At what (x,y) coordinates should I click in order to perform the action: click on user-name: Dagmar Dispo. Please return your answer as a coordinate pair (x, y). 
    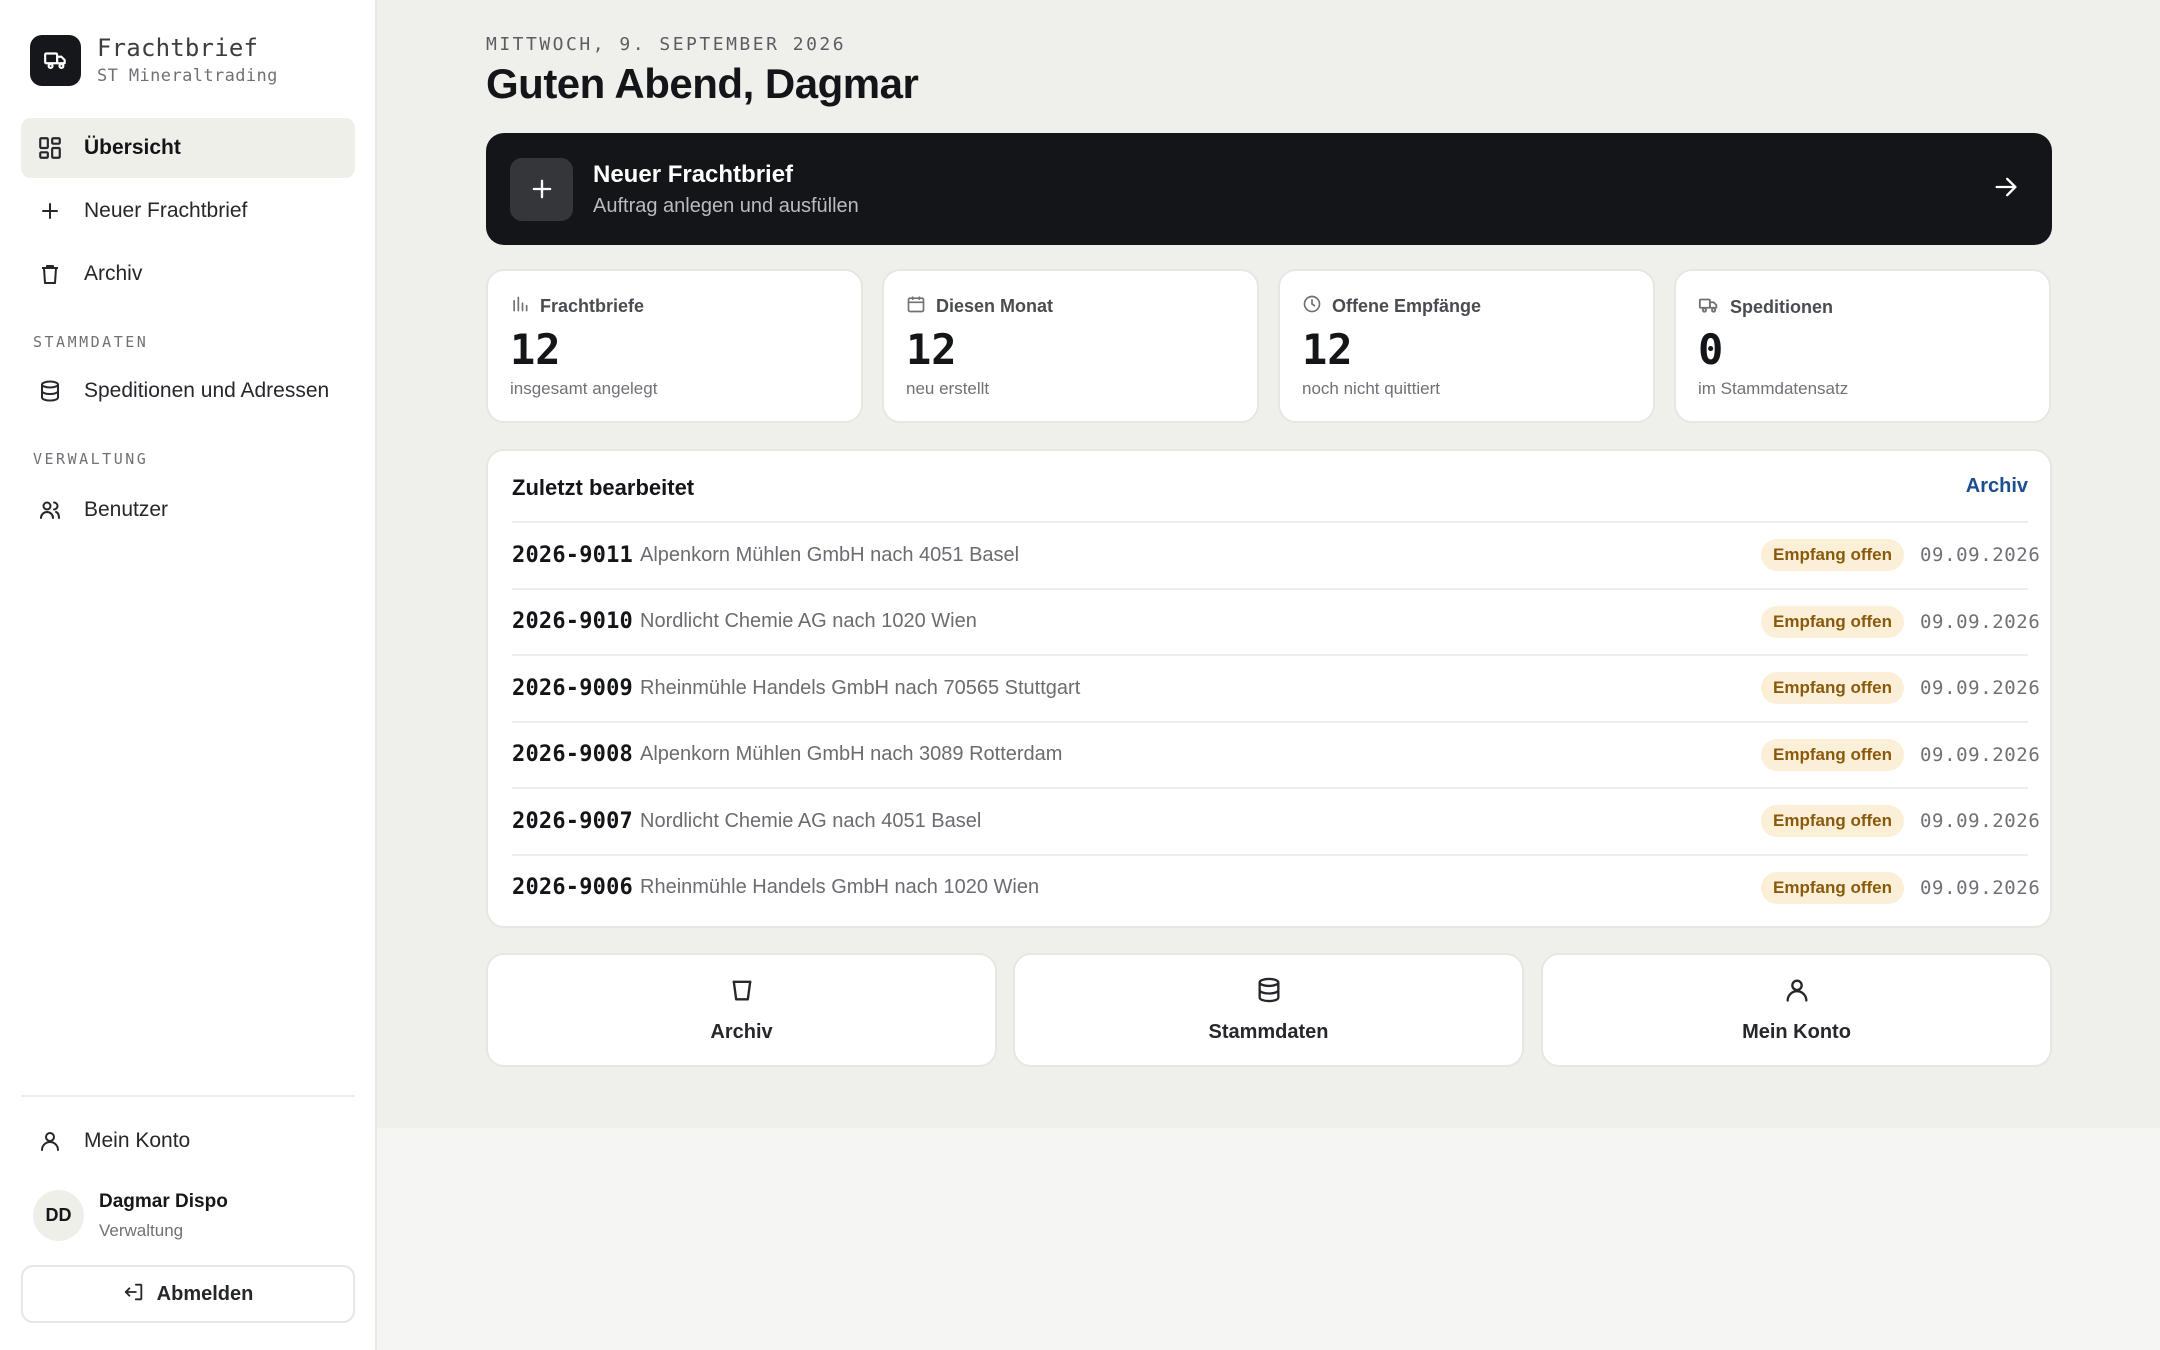
    Looking at the image, I should click on (163, 1201).